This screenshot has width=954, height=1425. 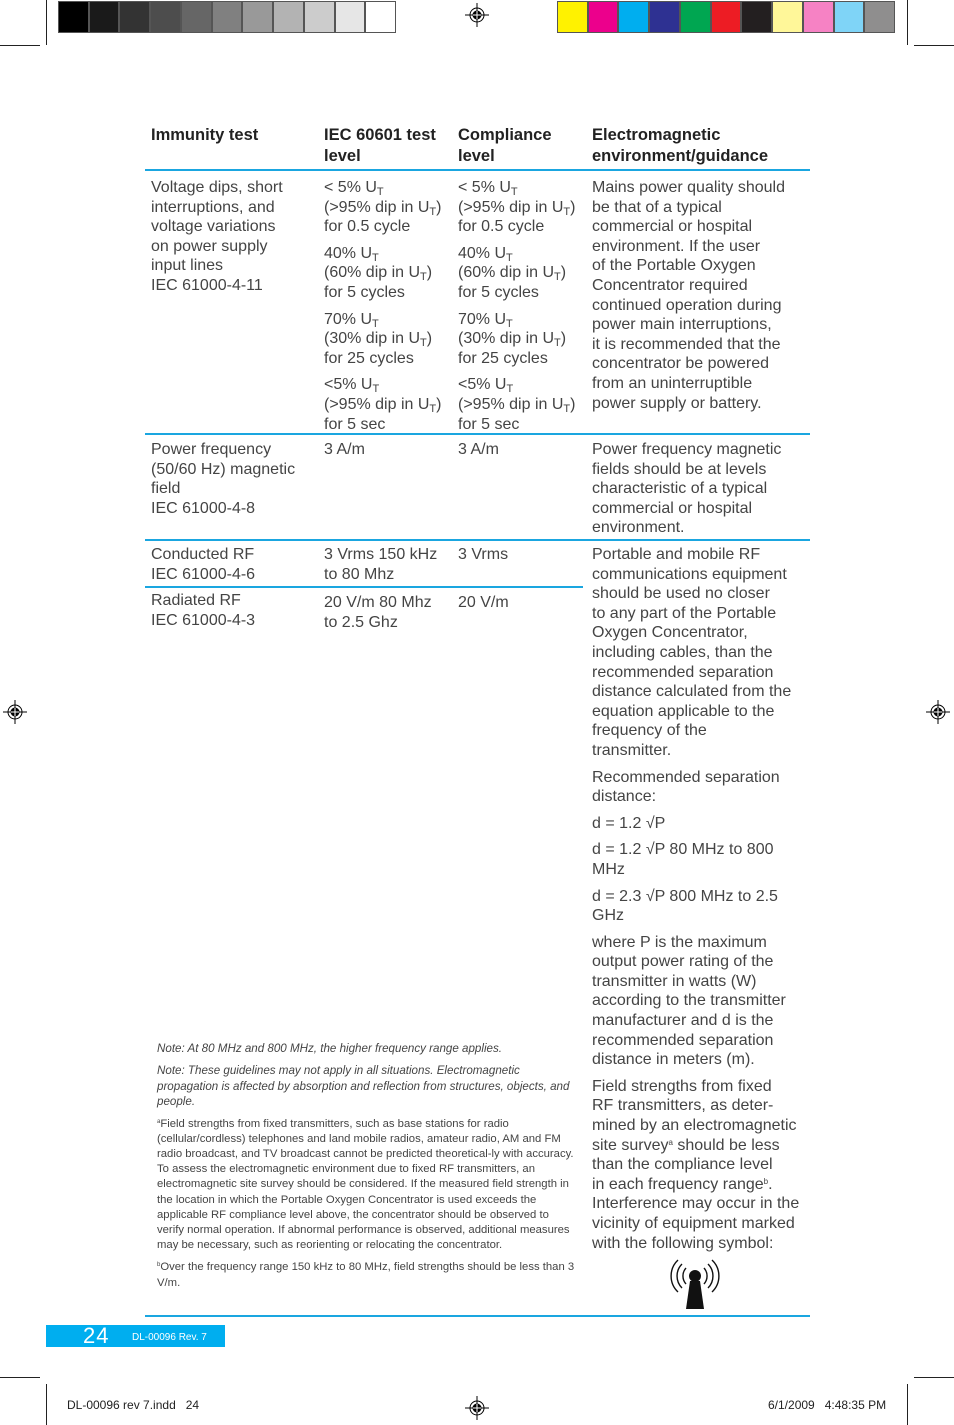 What do you see at coordinates (501, 227) in the screenshot?
I see `duration: for 0.5 cycle` at bounding box center [501, 227].